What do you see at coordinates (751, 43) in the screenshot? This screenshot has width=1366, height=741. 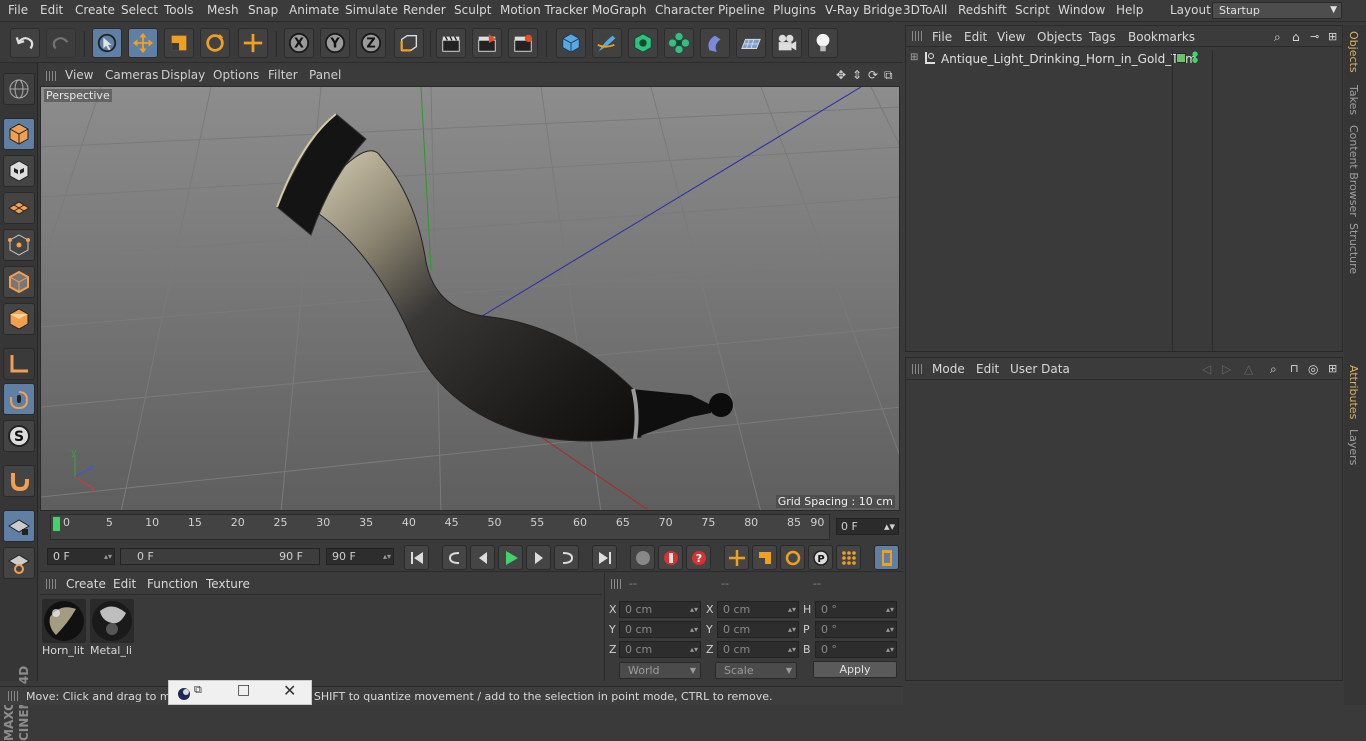 I see `floor-button` at bounding box center [751, 43].